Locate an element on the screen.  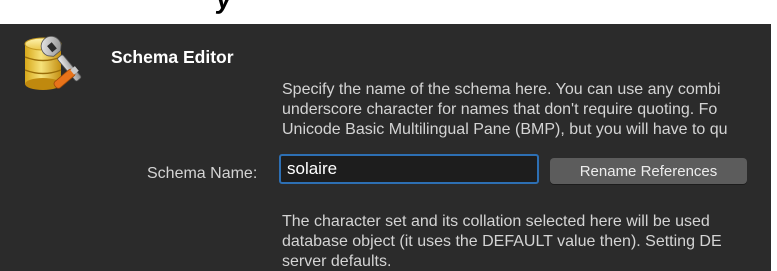
schema-name-field-frame is located at coordinates (409, 169).